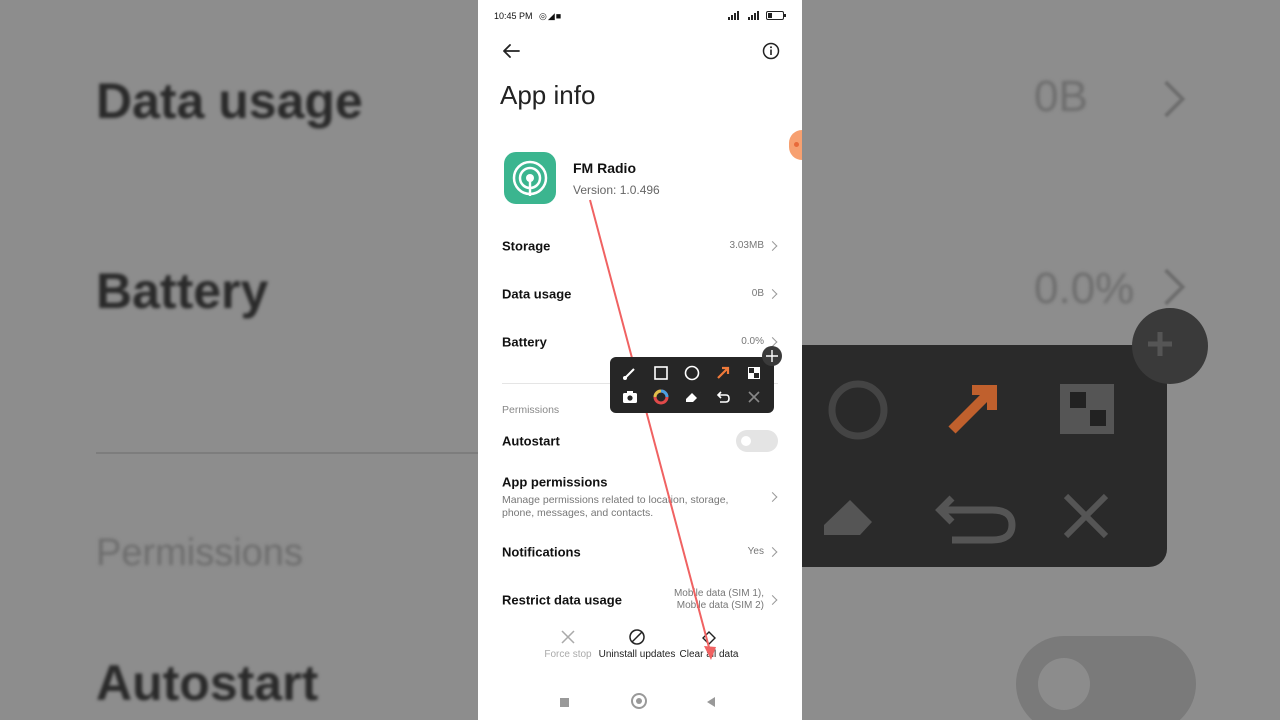 This screenshot has width=1280, height=720. What do you see at coordinates (526, 246) in the screenshot?
I see `storage-label: Storage` at bounding box center [526, 246].